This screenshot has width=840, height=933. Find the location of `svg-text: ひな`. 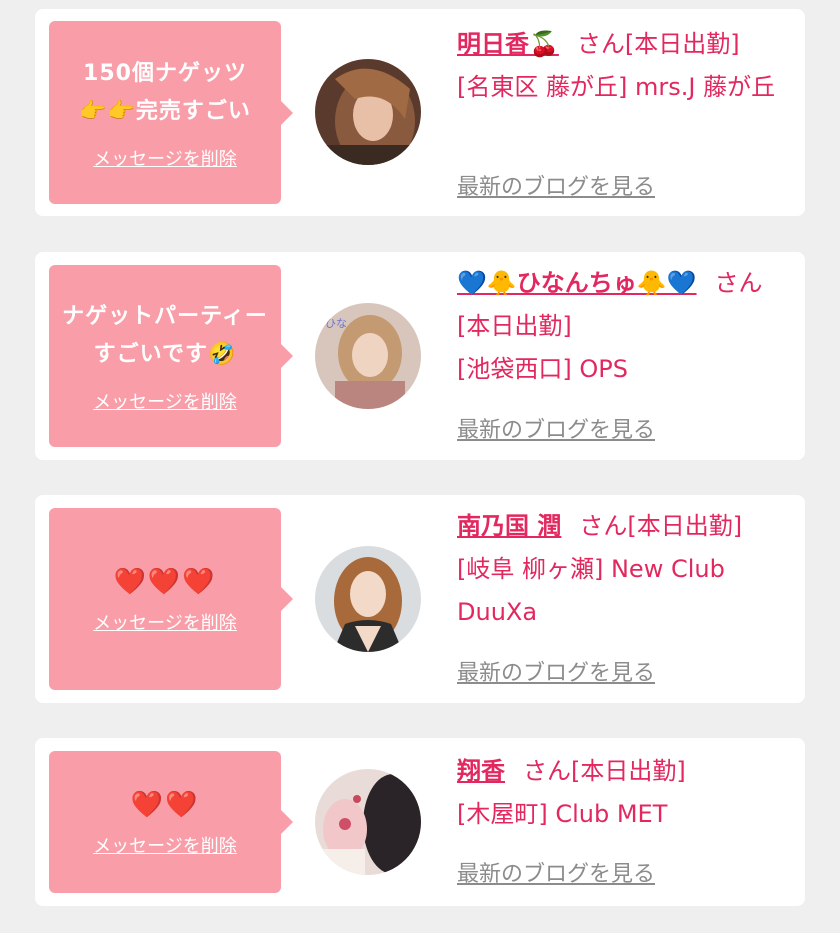

svg-text: ひな is located at coordinates (336, 323).